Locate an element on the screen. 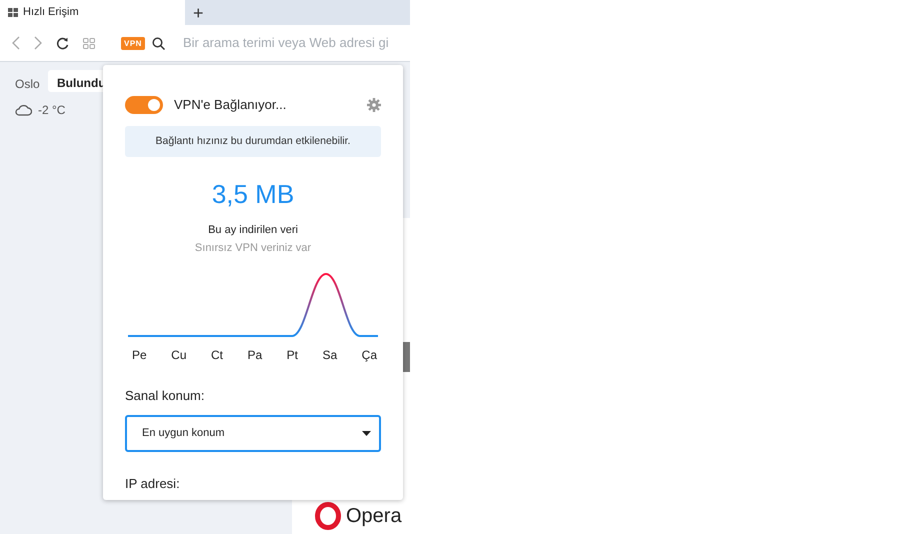 This screenshot has width=900, height=534. grid-icon is located at coordinates (13, 12).